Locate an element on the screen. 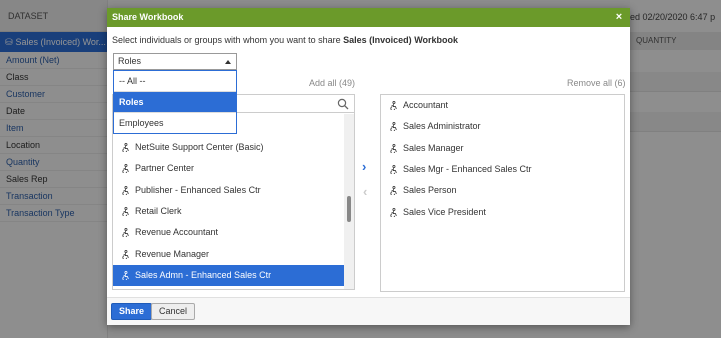  available-list-item: Revenue Manager is located at coordinates (229, 253).